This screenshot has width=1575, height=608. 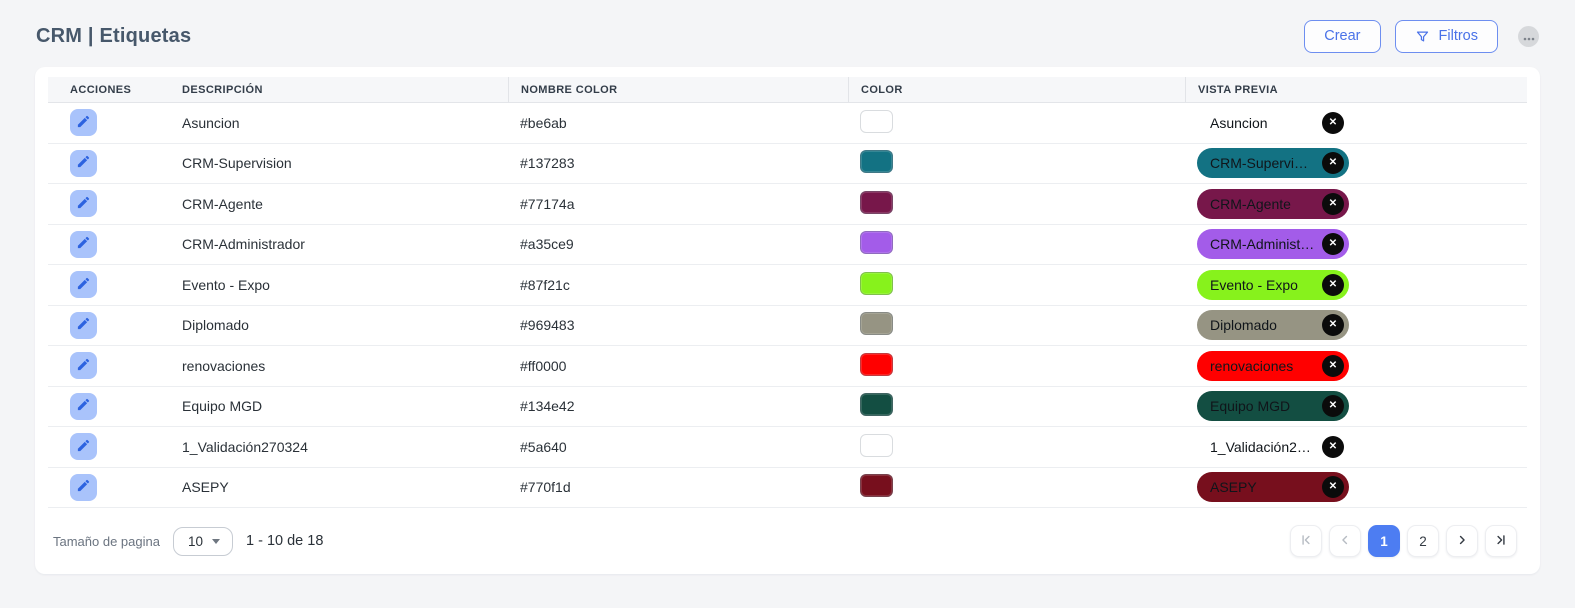 I want to click on page-title: CRM | Etiquetas, so click(x=114, y=36).